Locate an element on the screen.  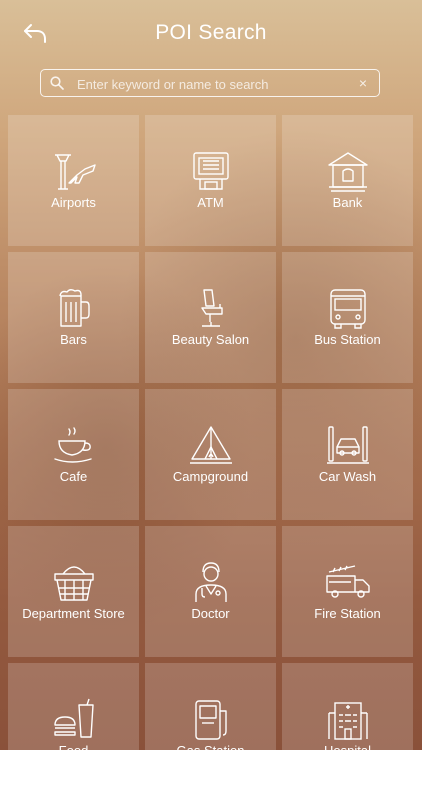
category-tile-food: Food is located at coordinates (73, 728).